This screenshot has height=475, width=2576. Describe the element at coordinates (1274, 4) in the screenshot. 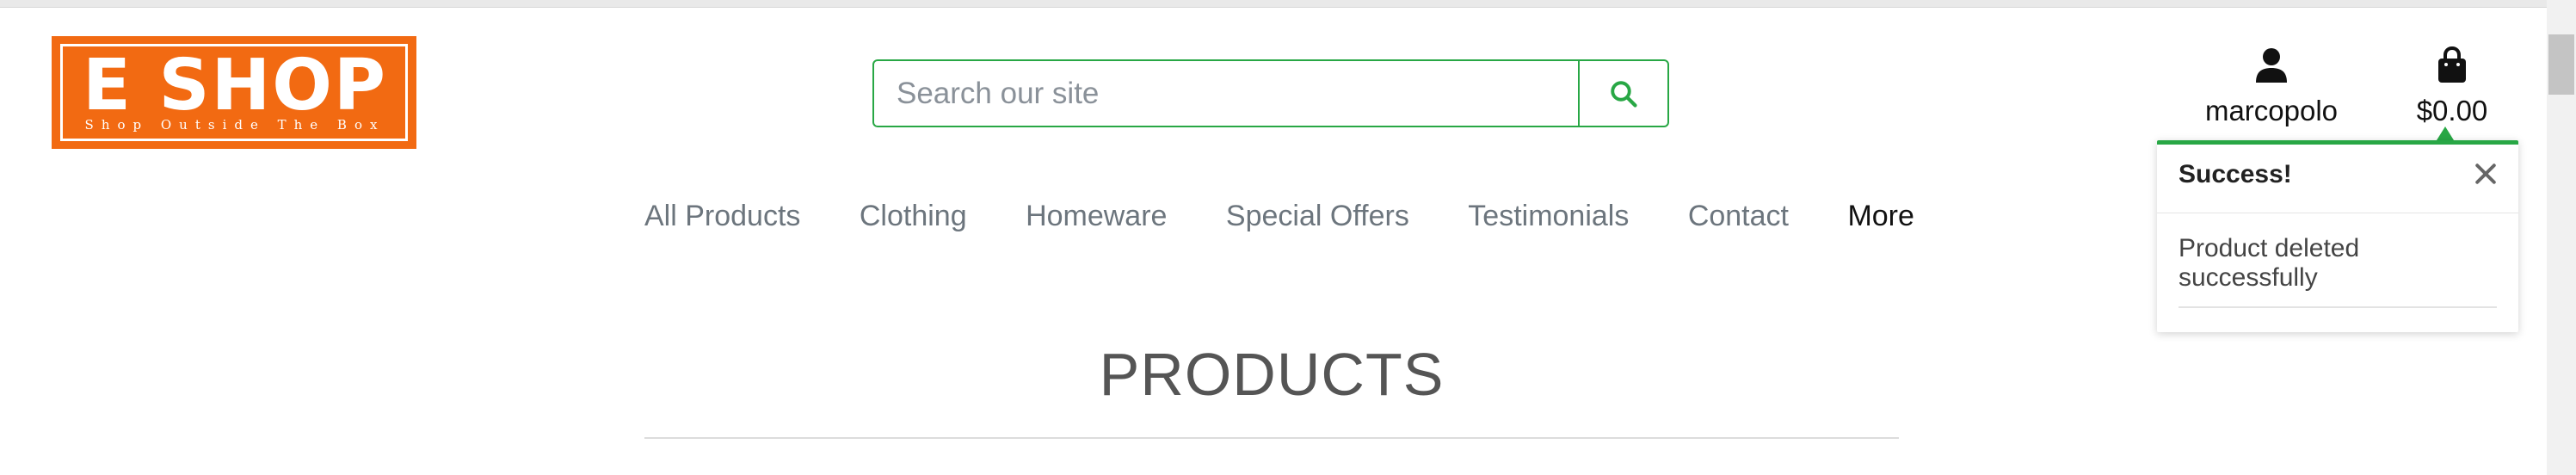

I see `top-border` at that location.